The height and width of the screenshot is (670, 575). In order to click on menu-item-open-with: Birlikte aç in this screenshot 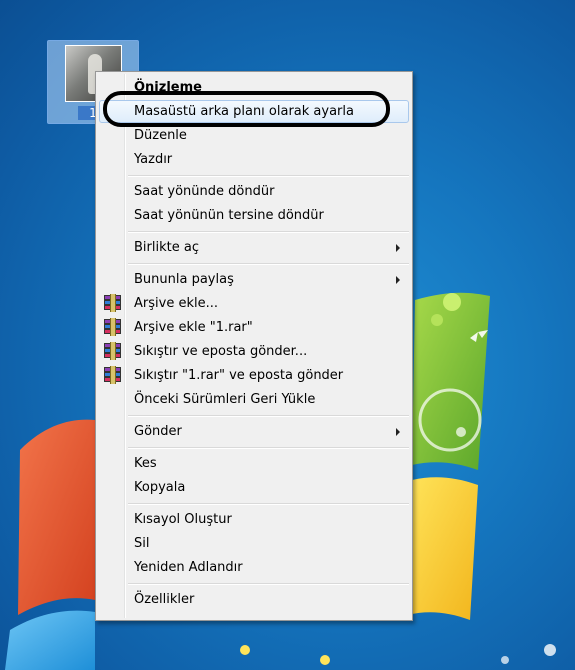, I will do `click(254, 247)`.